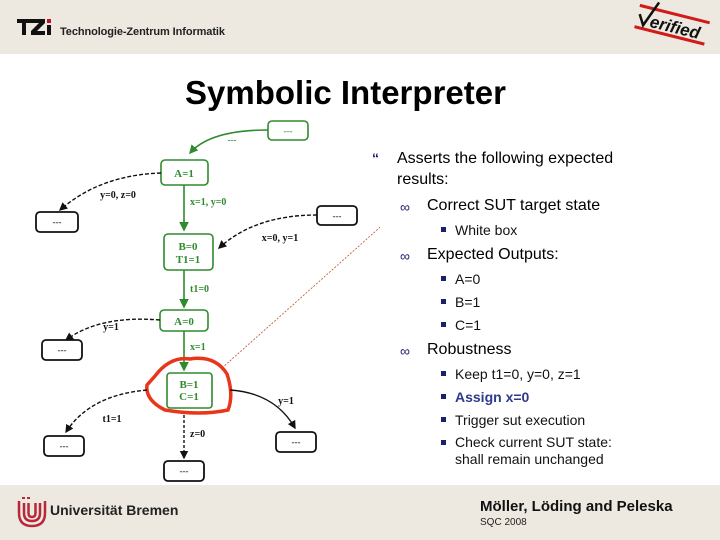 This screenshot has width=720, height=540. What do you see at coordinates (118, 195) in the screenshot?
I see `transition-label: y=0, z=0` at bounding box center [118, 195].